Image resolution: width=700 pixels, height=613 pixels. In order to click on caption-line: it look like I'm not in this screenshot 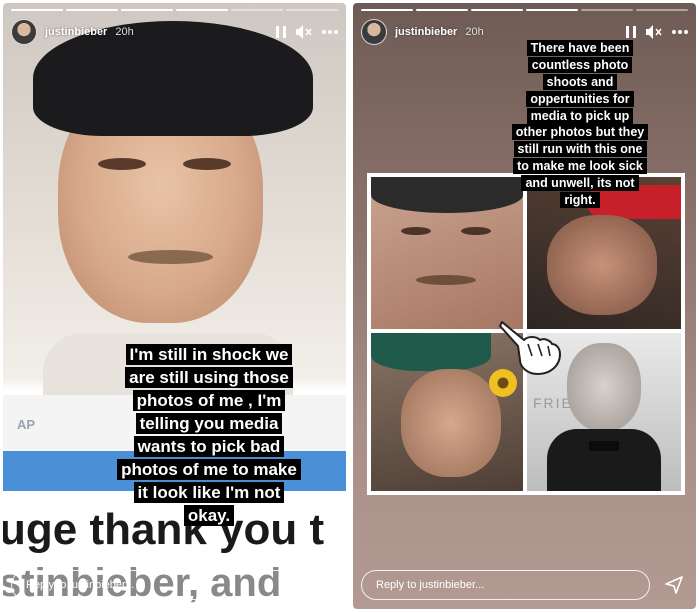, I will do `click(209, 492)`.